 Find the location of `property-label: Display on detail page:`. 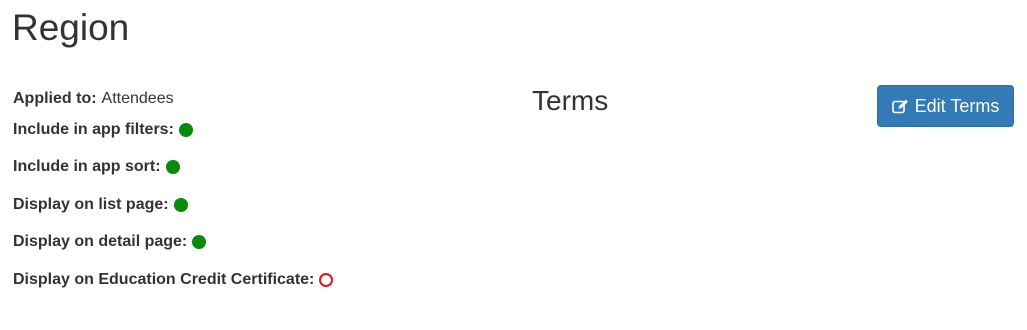

property-label: Display on detail page: is located at coordinates (100, 242).